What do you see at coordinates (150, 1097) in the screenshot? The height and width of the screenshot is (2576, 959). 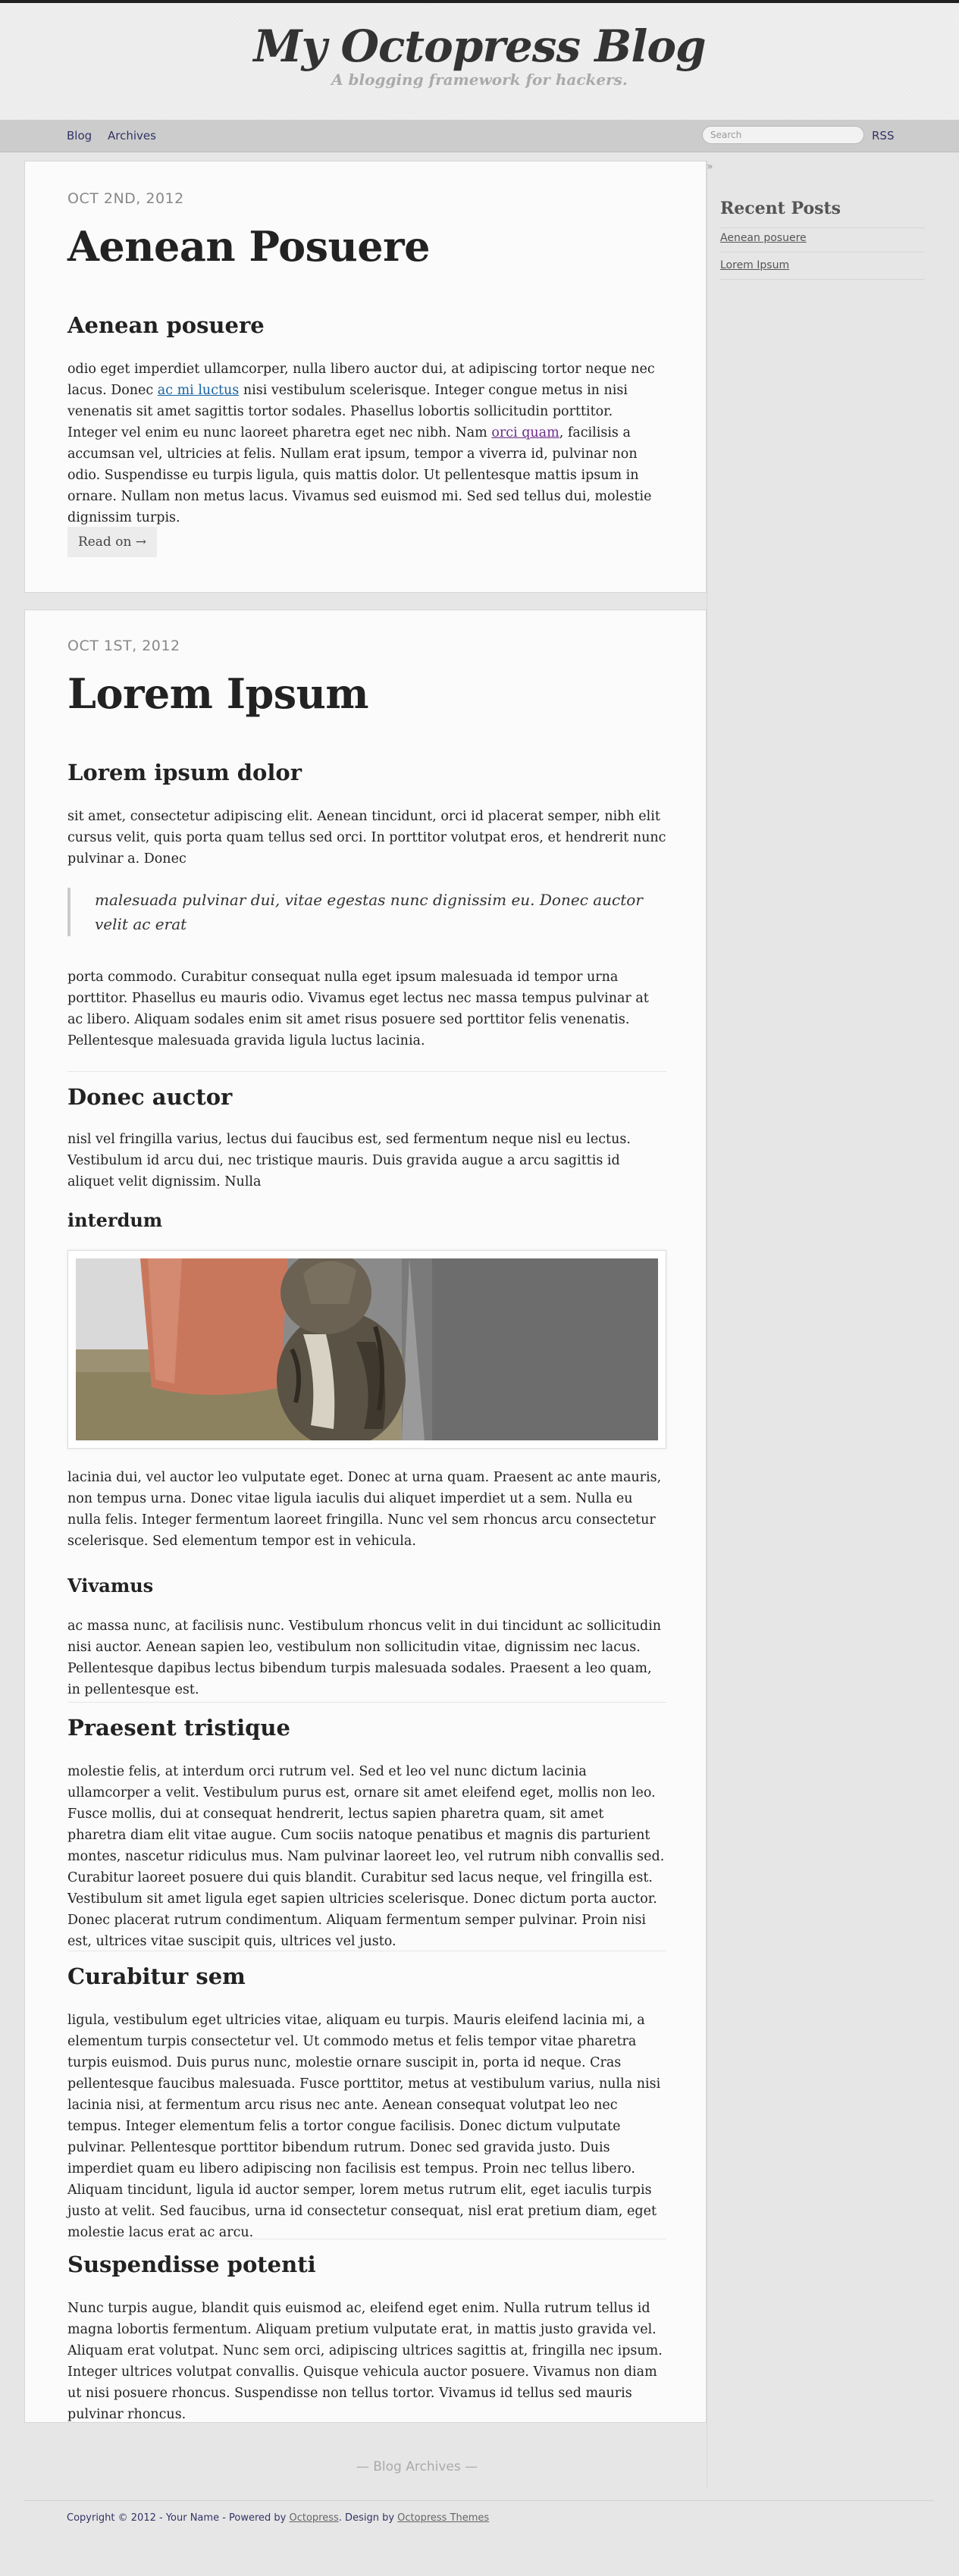 I see `section-heading: Donec auctor` at bounding box center [150, 1097].